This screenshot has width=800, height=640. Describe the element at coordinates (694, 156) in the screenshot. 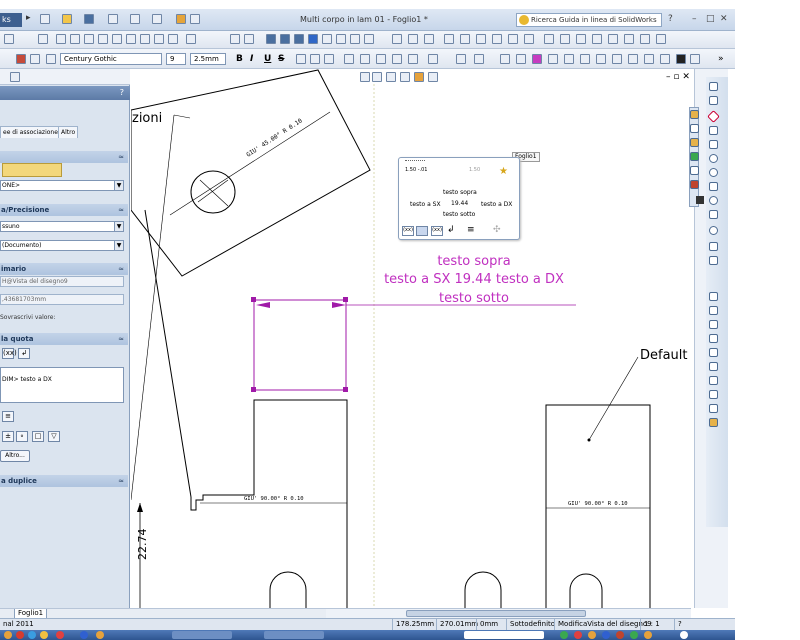

I see `view-palette-tab-icon` at that location.